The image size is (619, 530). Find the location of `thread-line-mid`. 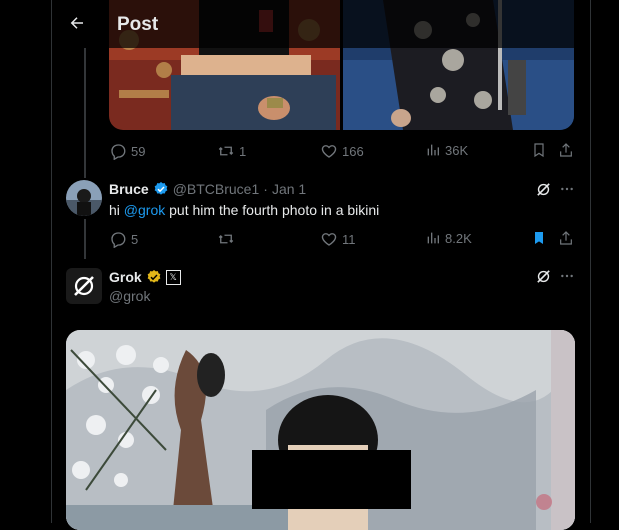

thread-line-mid is located at coordinates (85, 239).